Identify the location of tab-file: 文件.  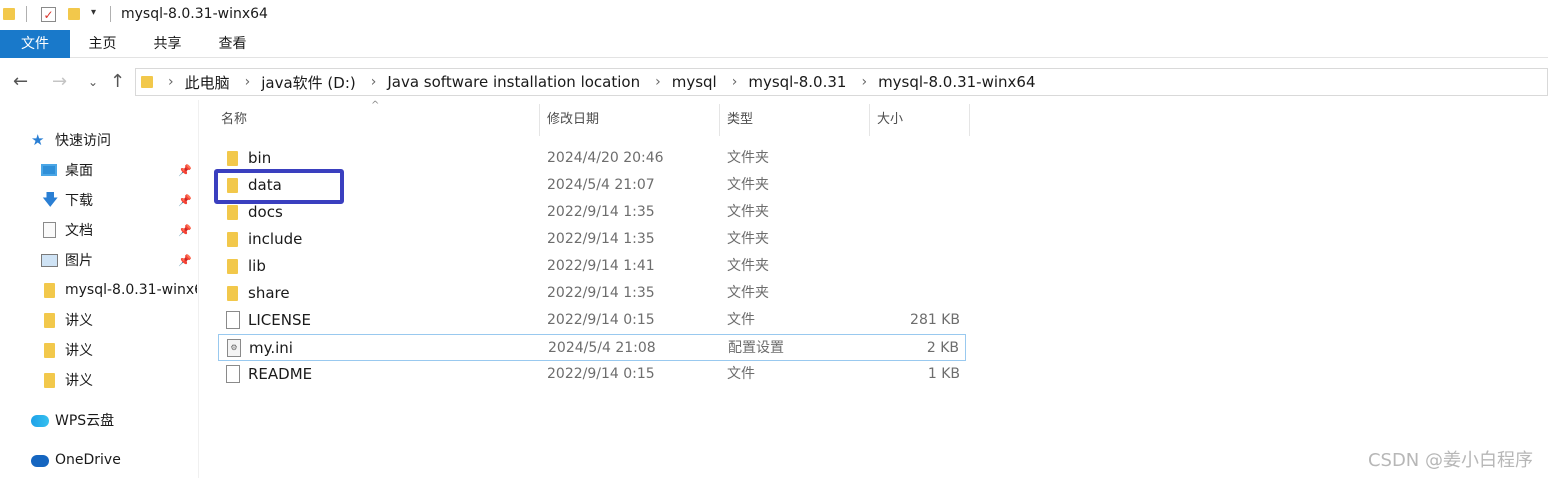
(35, 44).